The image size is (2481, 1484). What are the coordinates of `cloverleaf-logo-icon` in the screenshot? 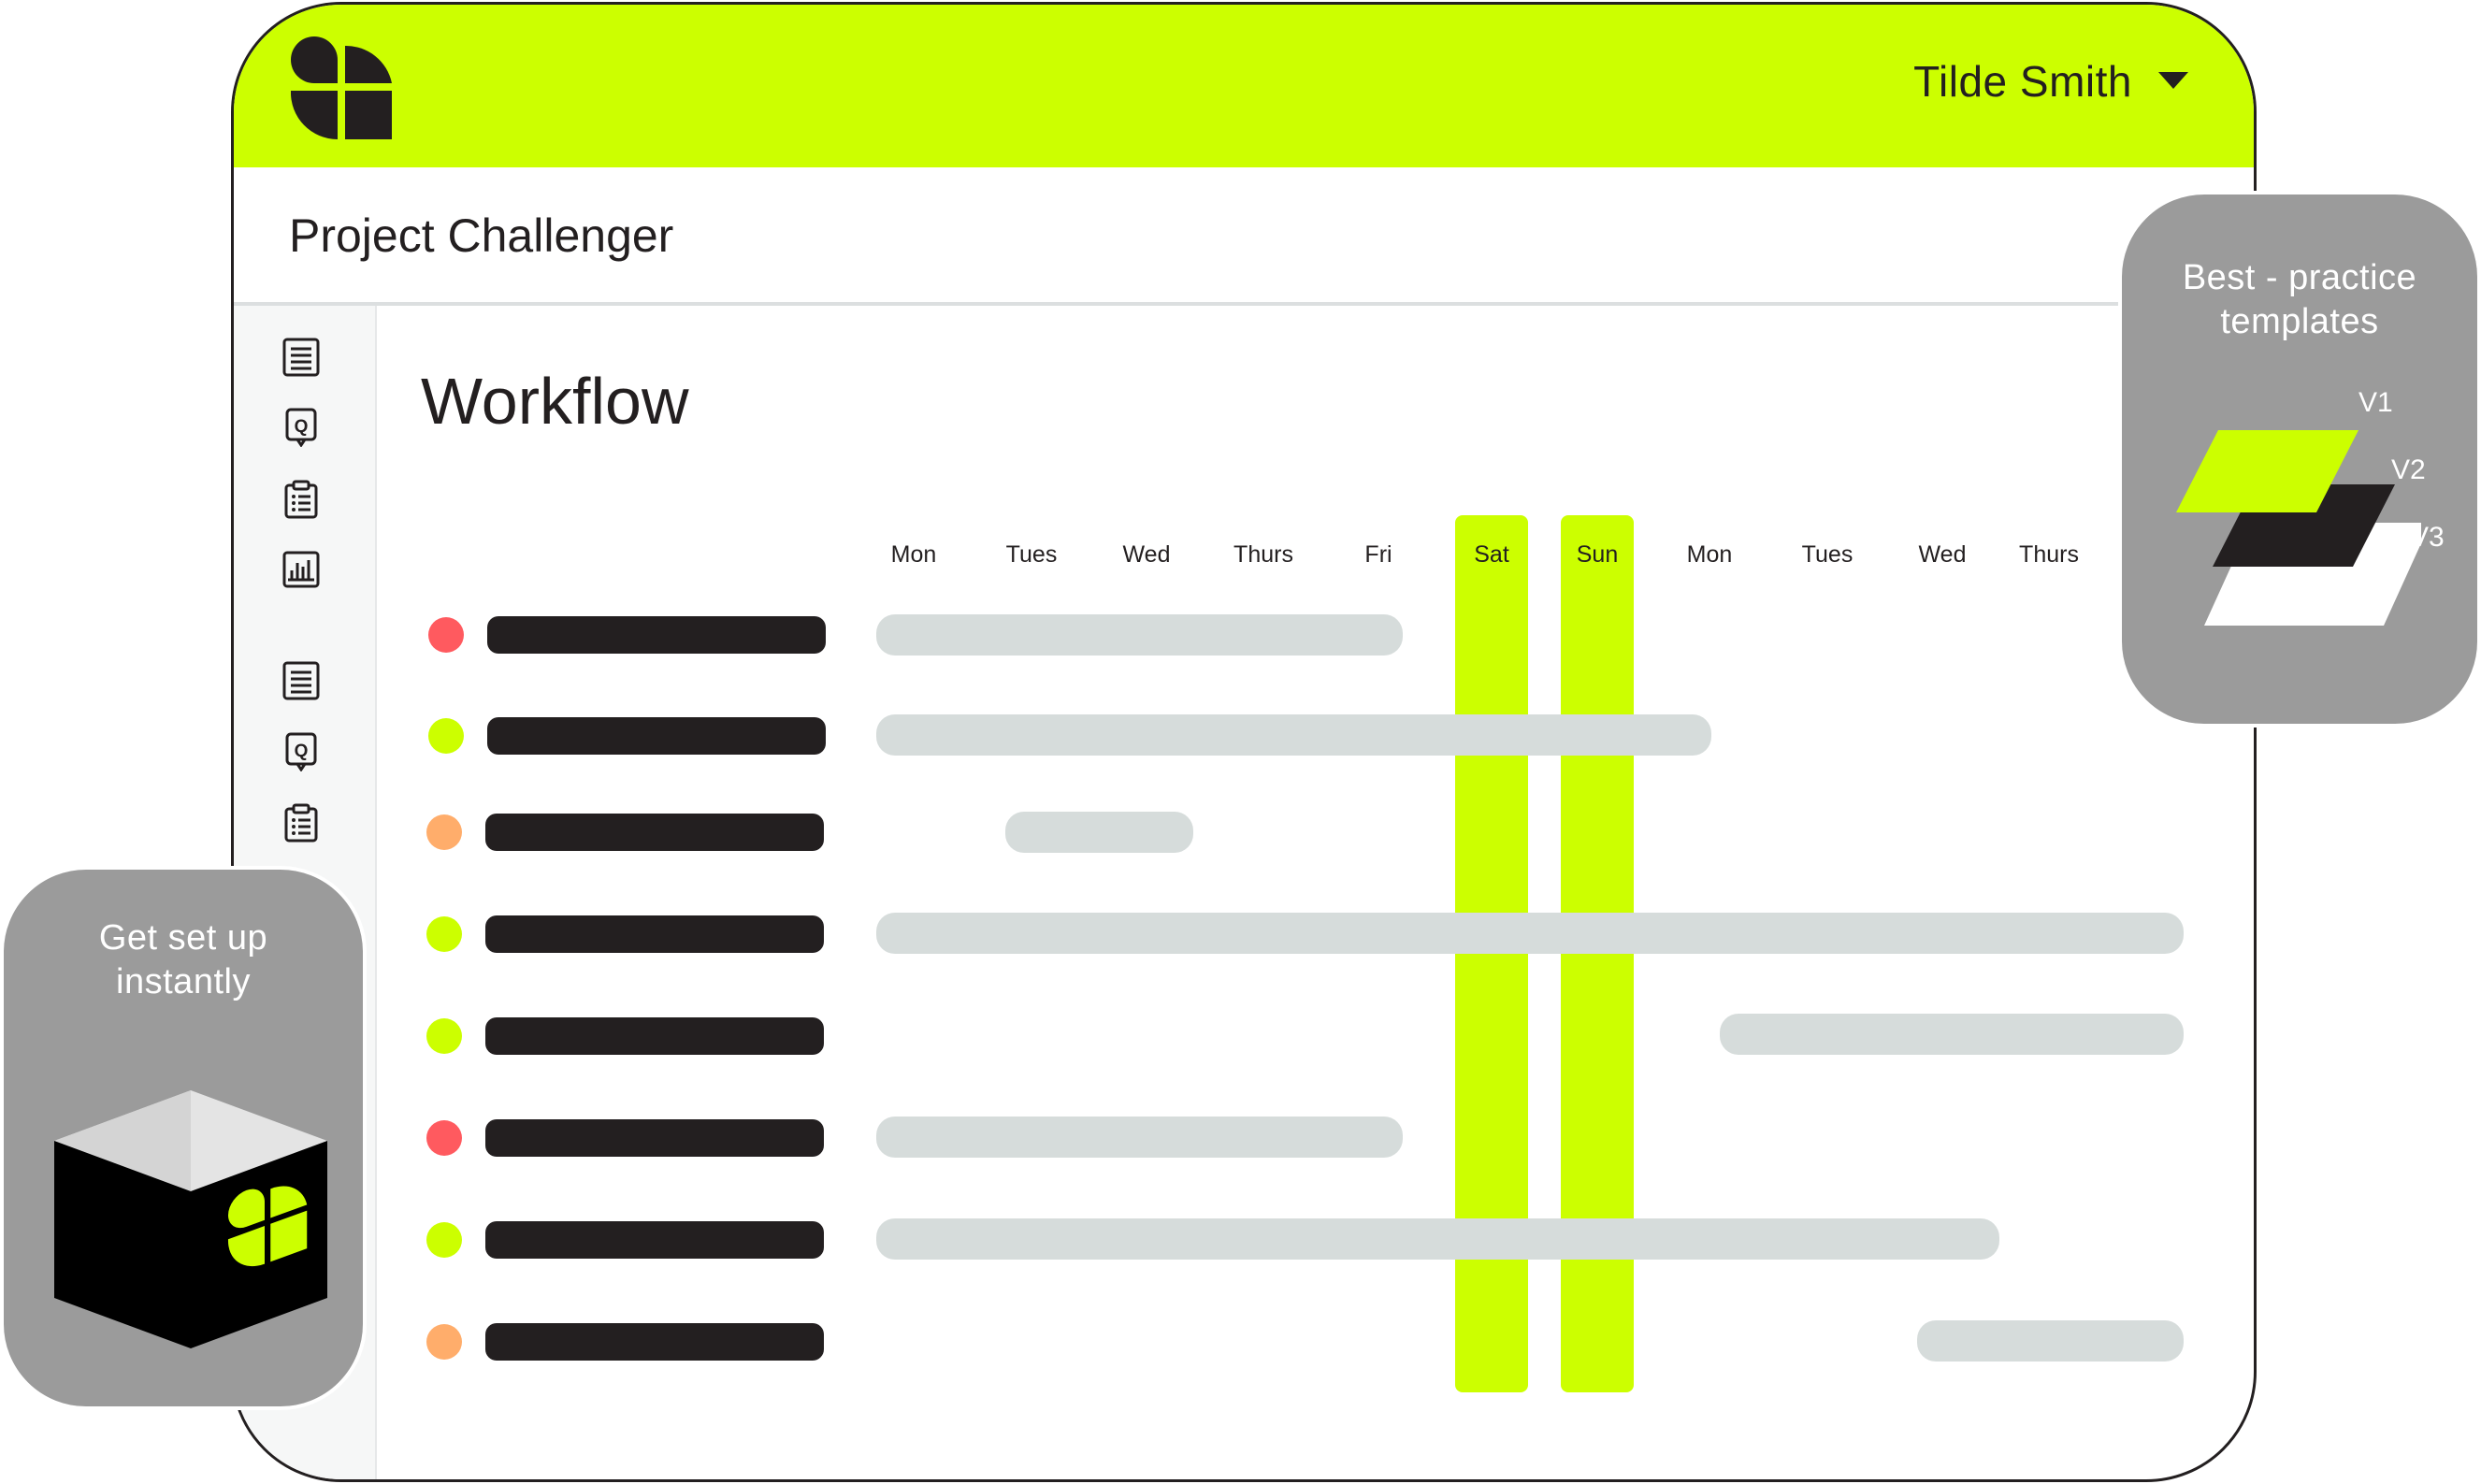 It's located at (341, 88).